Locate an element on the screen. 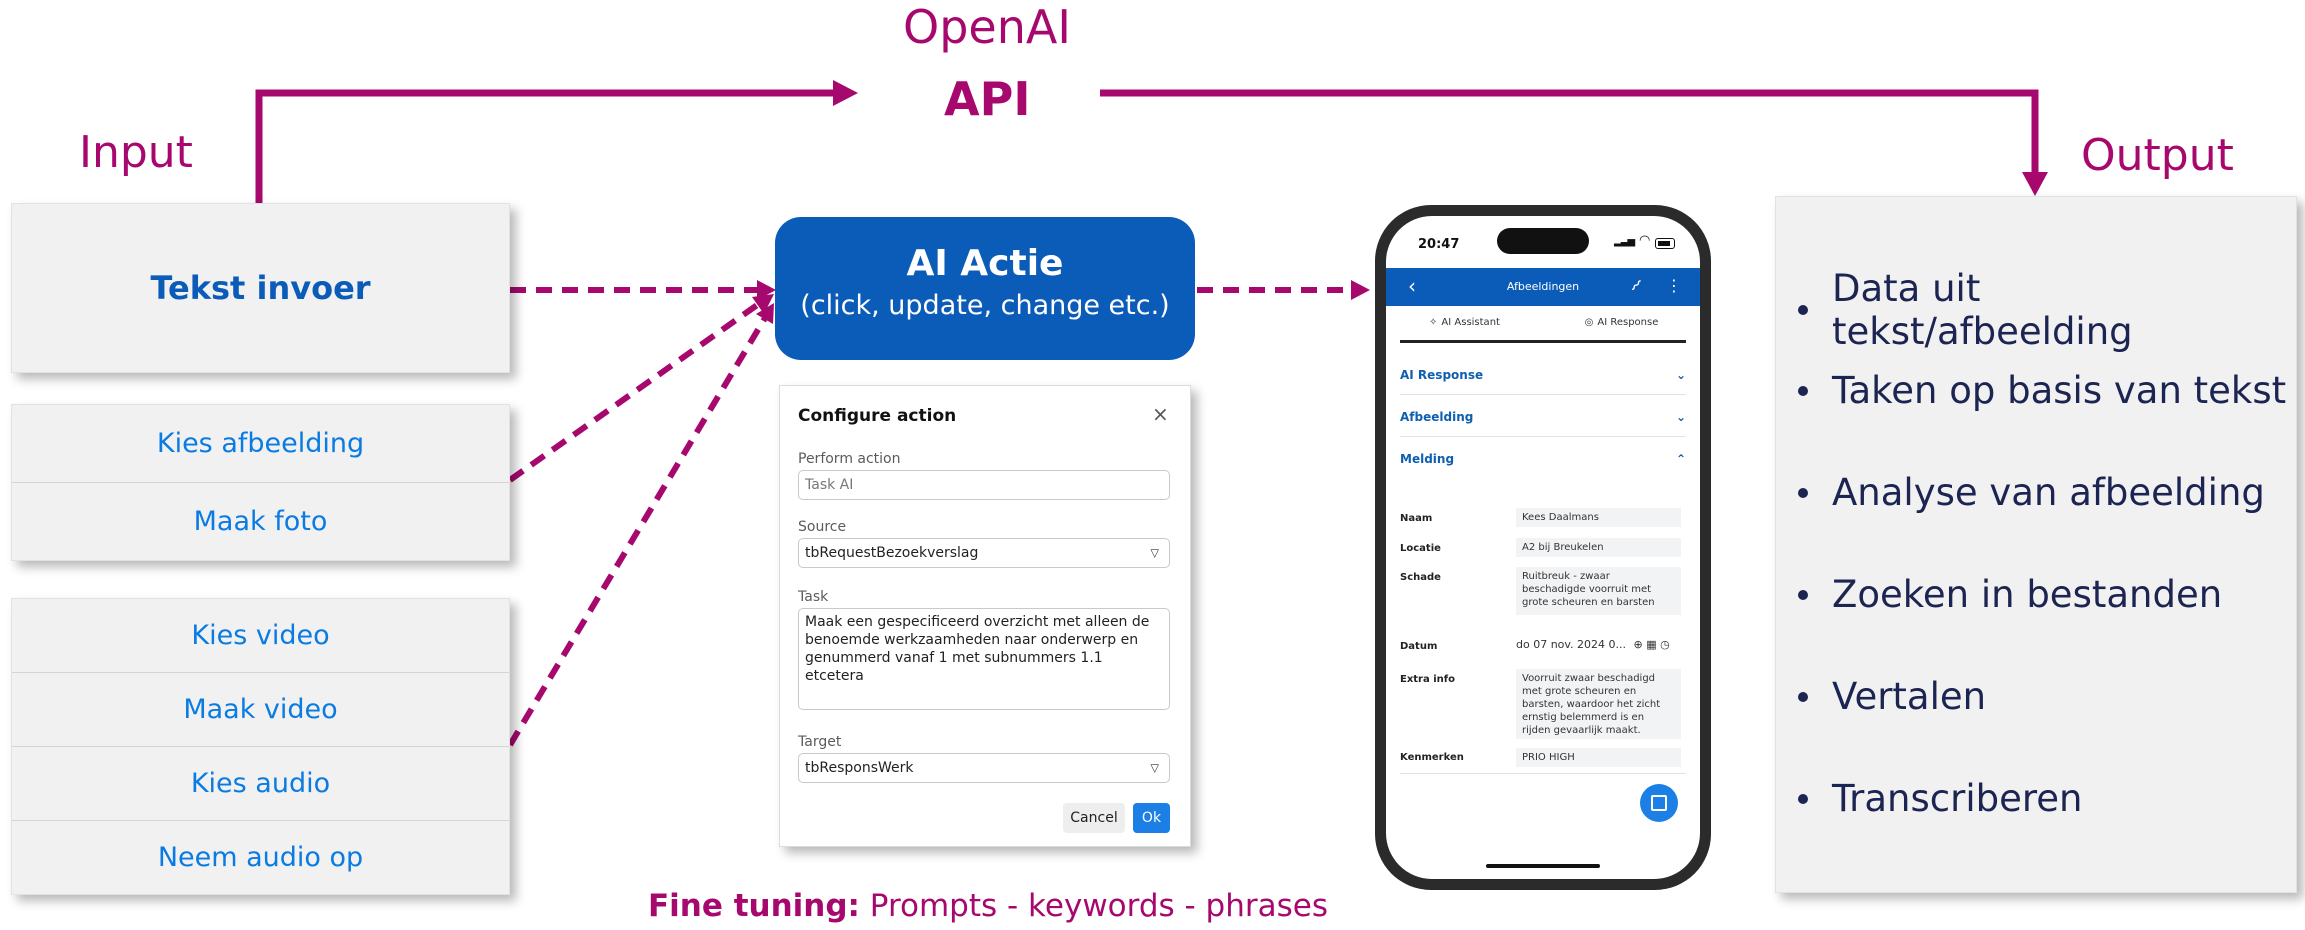  input-label: Input is located at coordinates (136, 152).